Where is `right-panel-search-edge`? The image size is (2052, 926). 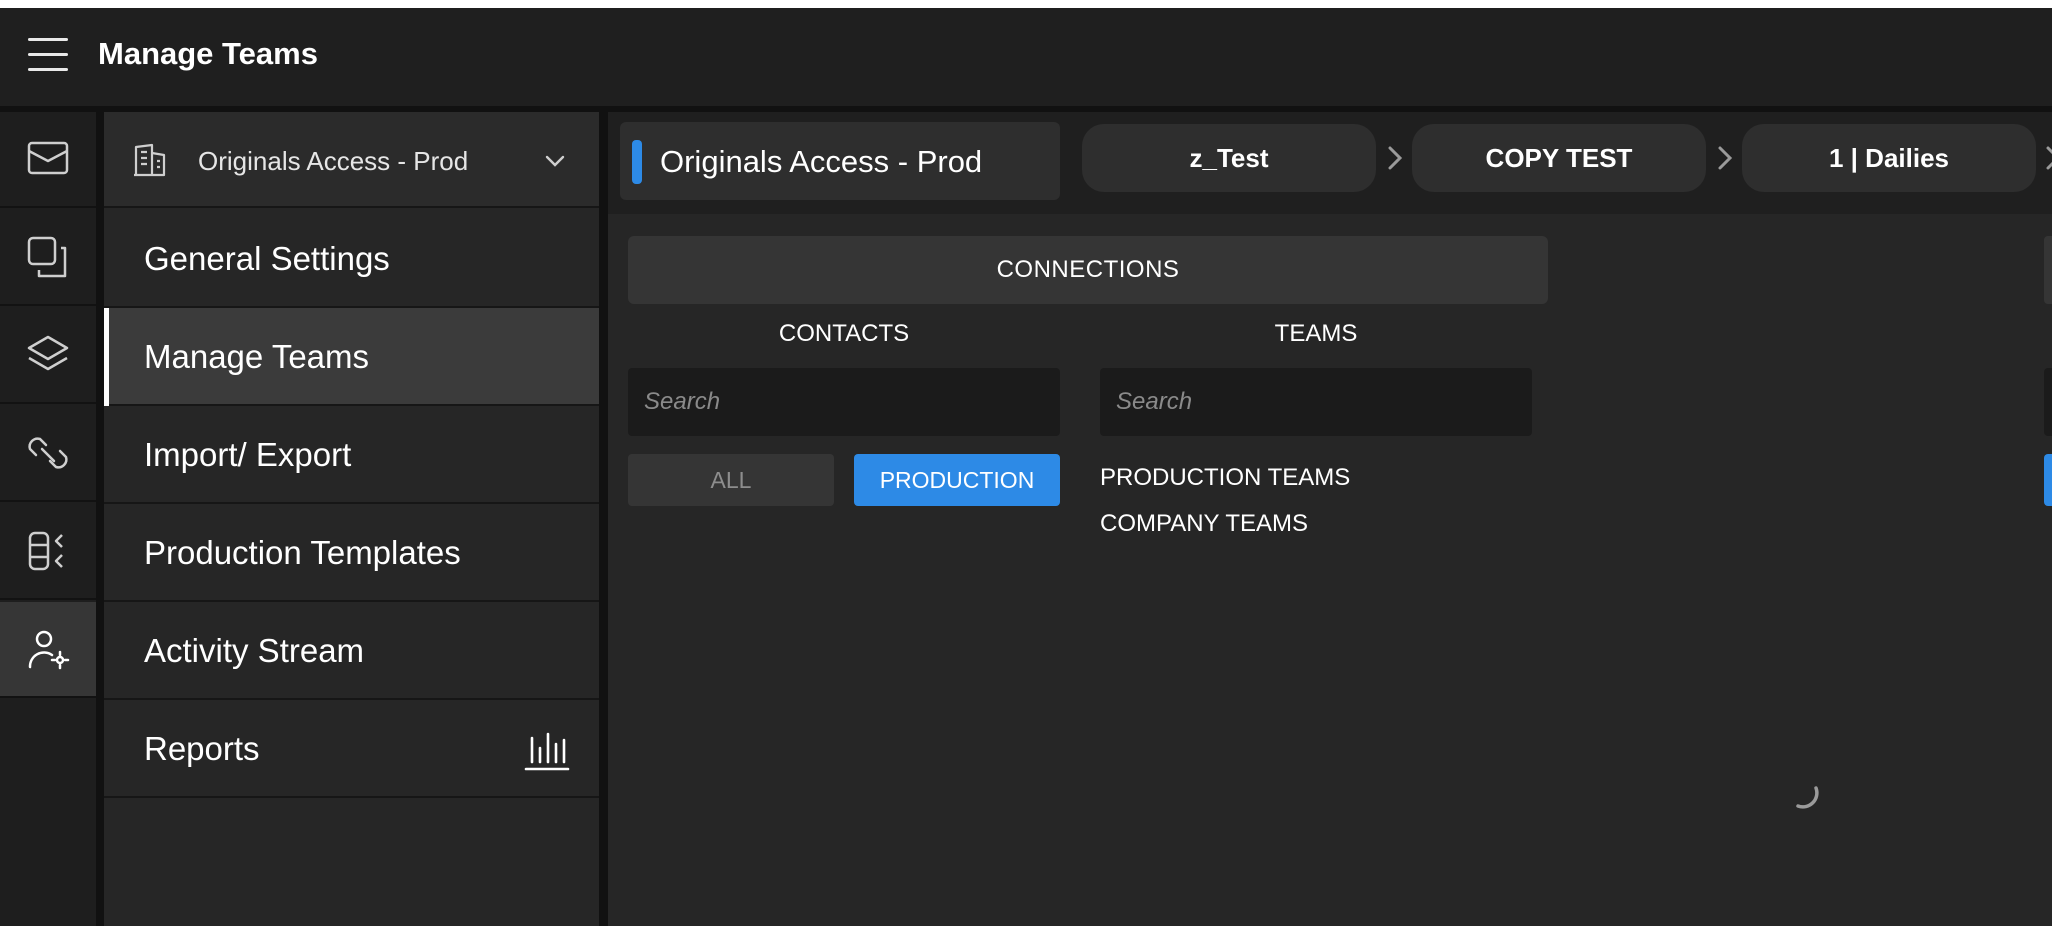 right-panel-search-edge is located at coordinates (2048, 402).